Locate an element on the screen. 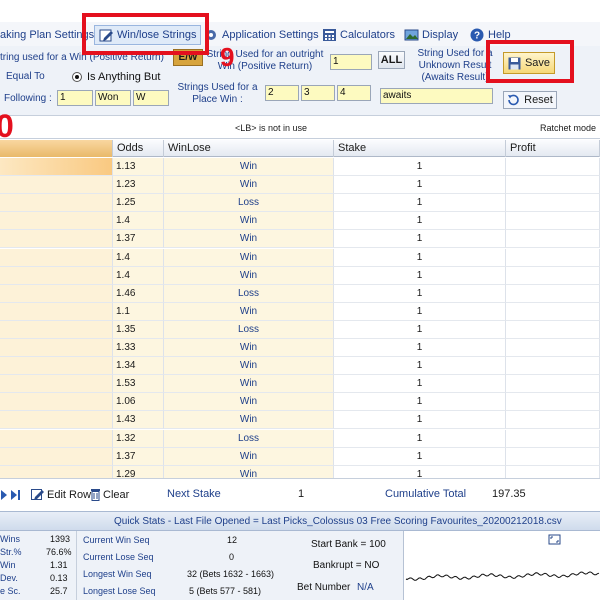 The image size is (600, 600). table-row: 1.53 Win 1 is located at coordinates (300, 384).